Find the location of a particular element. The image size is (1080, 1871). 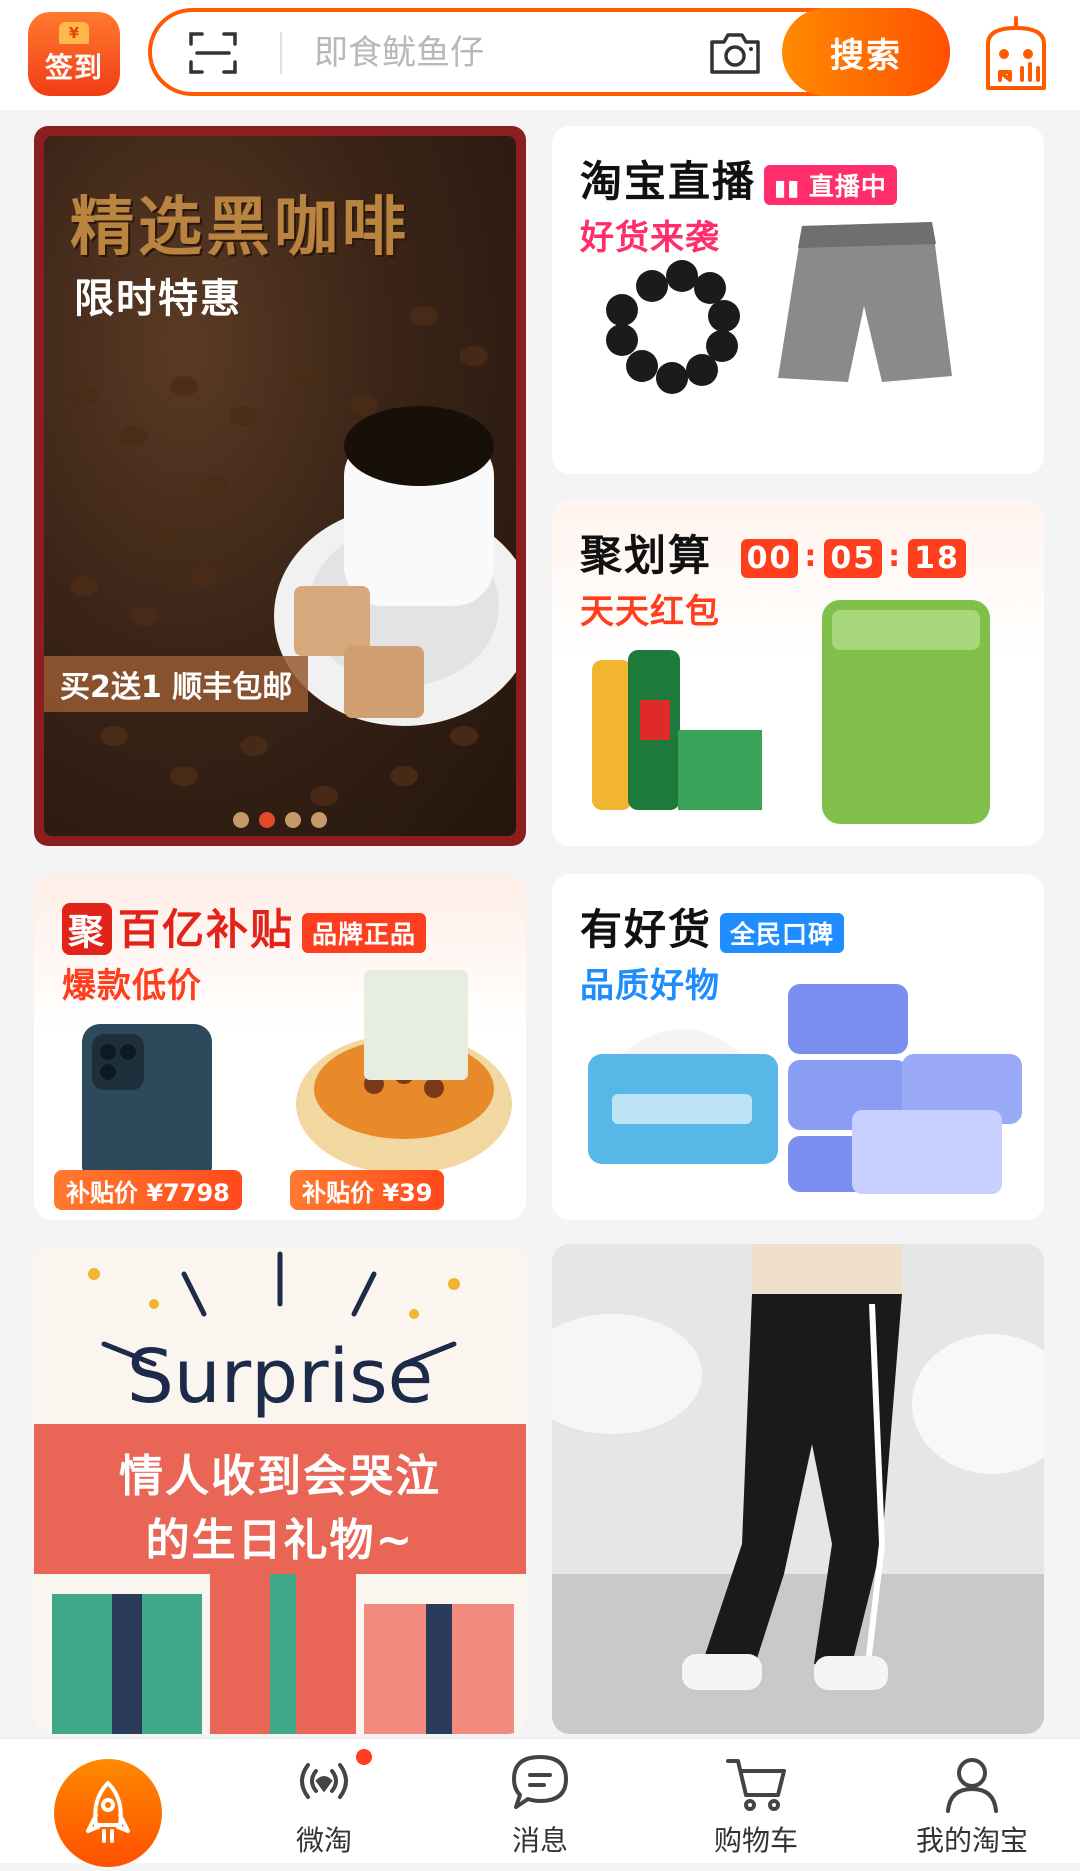

nav-weitao: 微淘 is located at coordinates (324, 1801).